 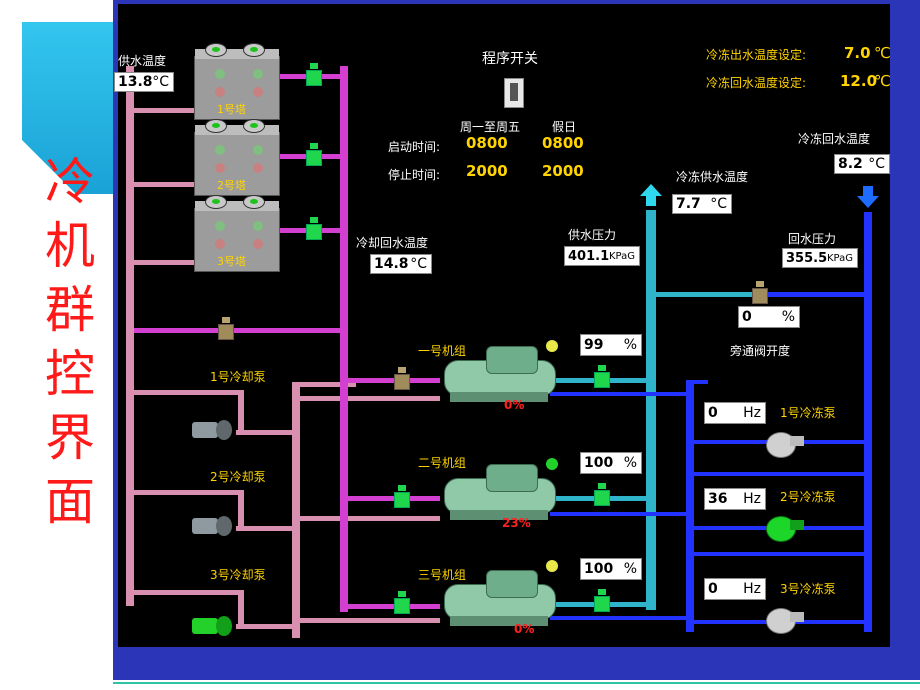 I want to click on return-pressure-unit: KPaG, so click(x=839, y=258).